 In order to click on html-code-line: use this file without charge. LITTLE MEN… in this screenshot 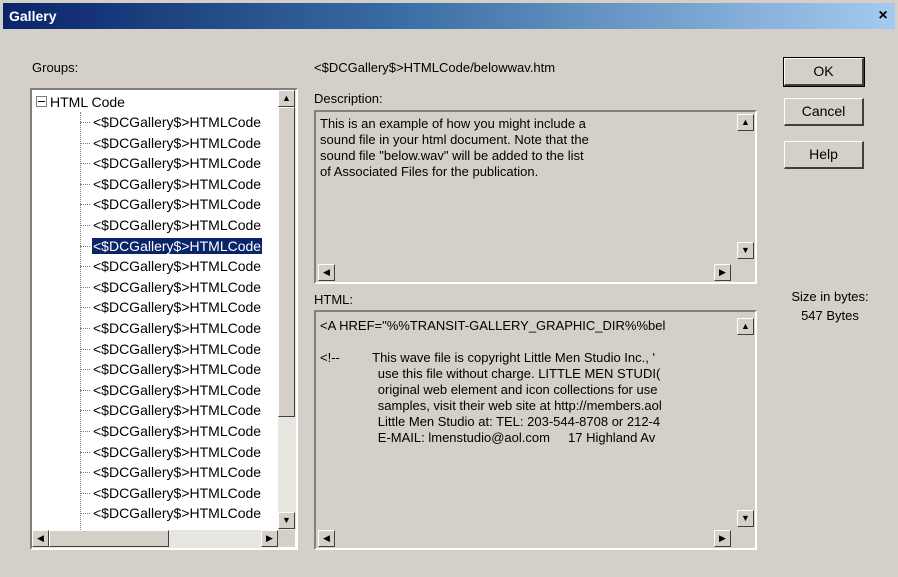, I will do `click(490, 373)`.